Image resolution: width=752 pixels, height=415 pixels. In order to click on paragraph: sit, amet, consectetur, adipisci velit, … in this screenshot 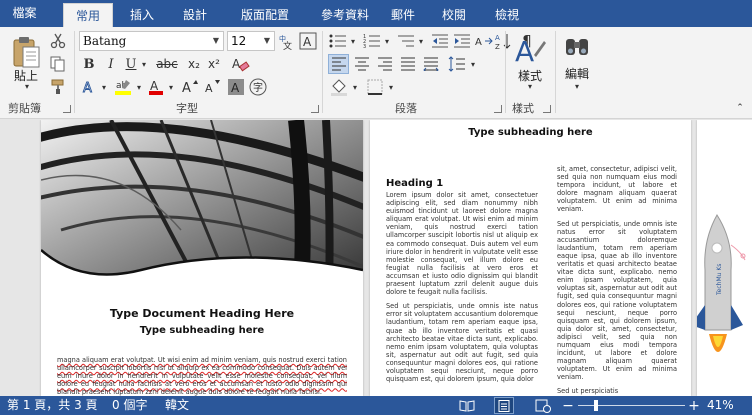, I will do `click(617, 189)`.